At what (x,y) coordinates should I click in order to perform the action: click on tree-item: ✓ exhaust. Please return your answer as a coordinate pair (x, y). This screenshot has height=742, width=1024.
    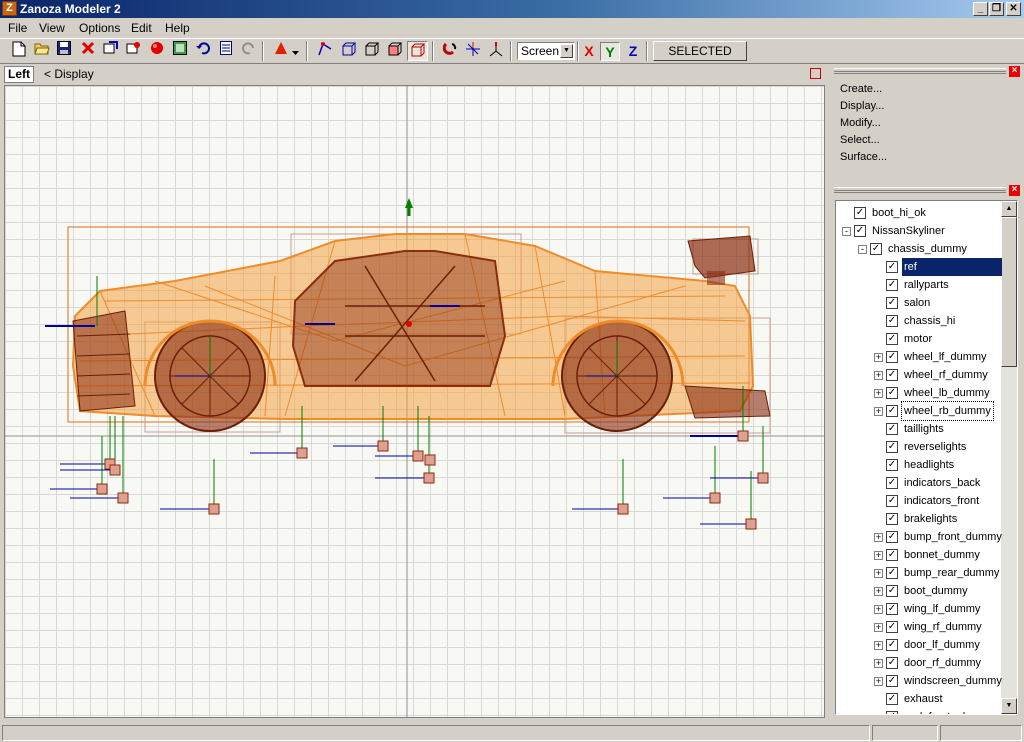
    Looking at the image, I should click on (919, 699).